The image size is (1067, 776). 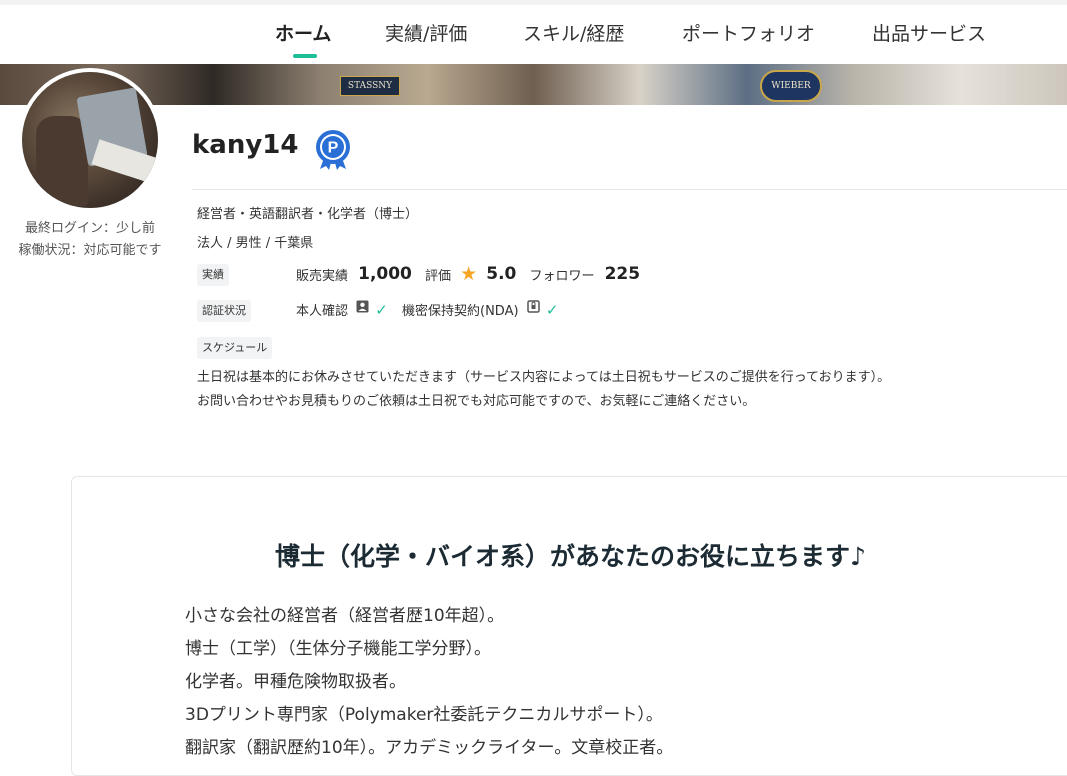 I want to click on verification-chip: 認証状況, so click(x=224, y=311).